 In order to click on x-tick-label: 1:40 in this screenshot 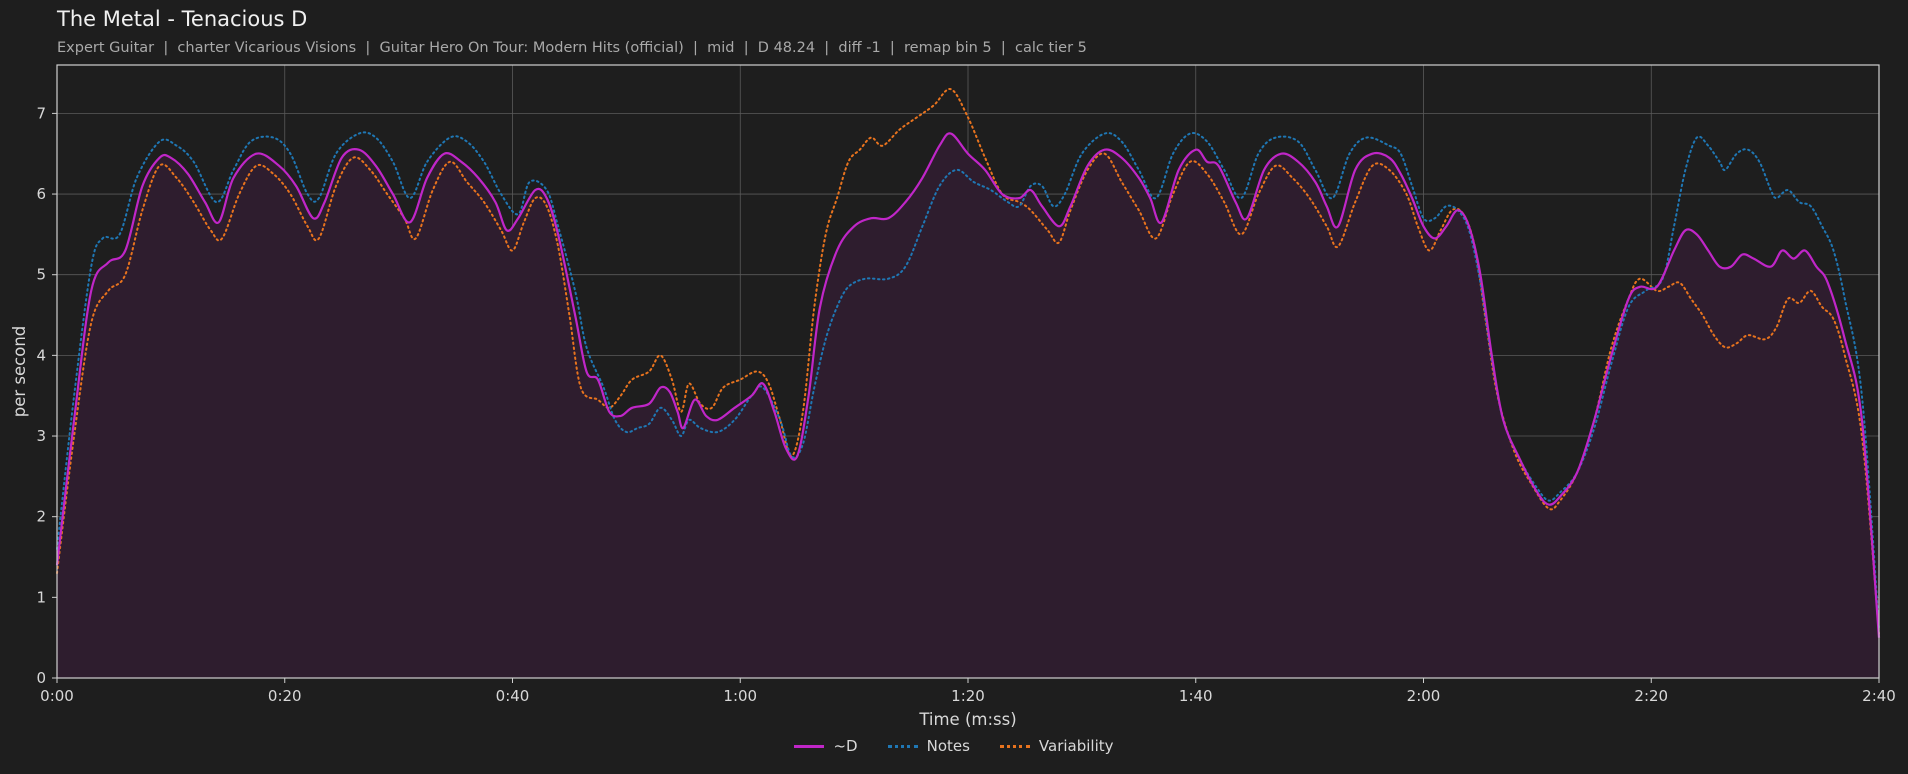, I will do `click(1196, 696)`.